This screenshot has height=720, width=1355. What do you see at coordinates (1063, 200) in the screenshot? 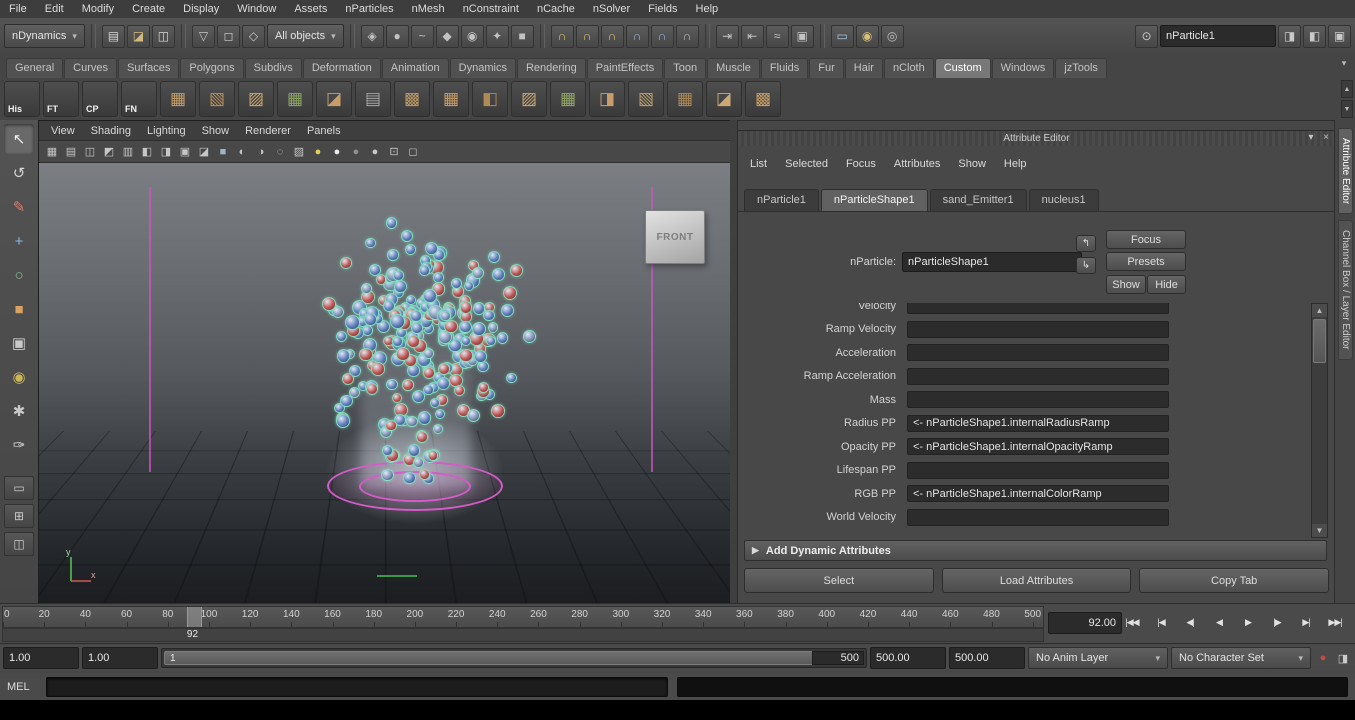
I see `attribute-editor-tab: nucleus1` at bounding box center [1063, 200].